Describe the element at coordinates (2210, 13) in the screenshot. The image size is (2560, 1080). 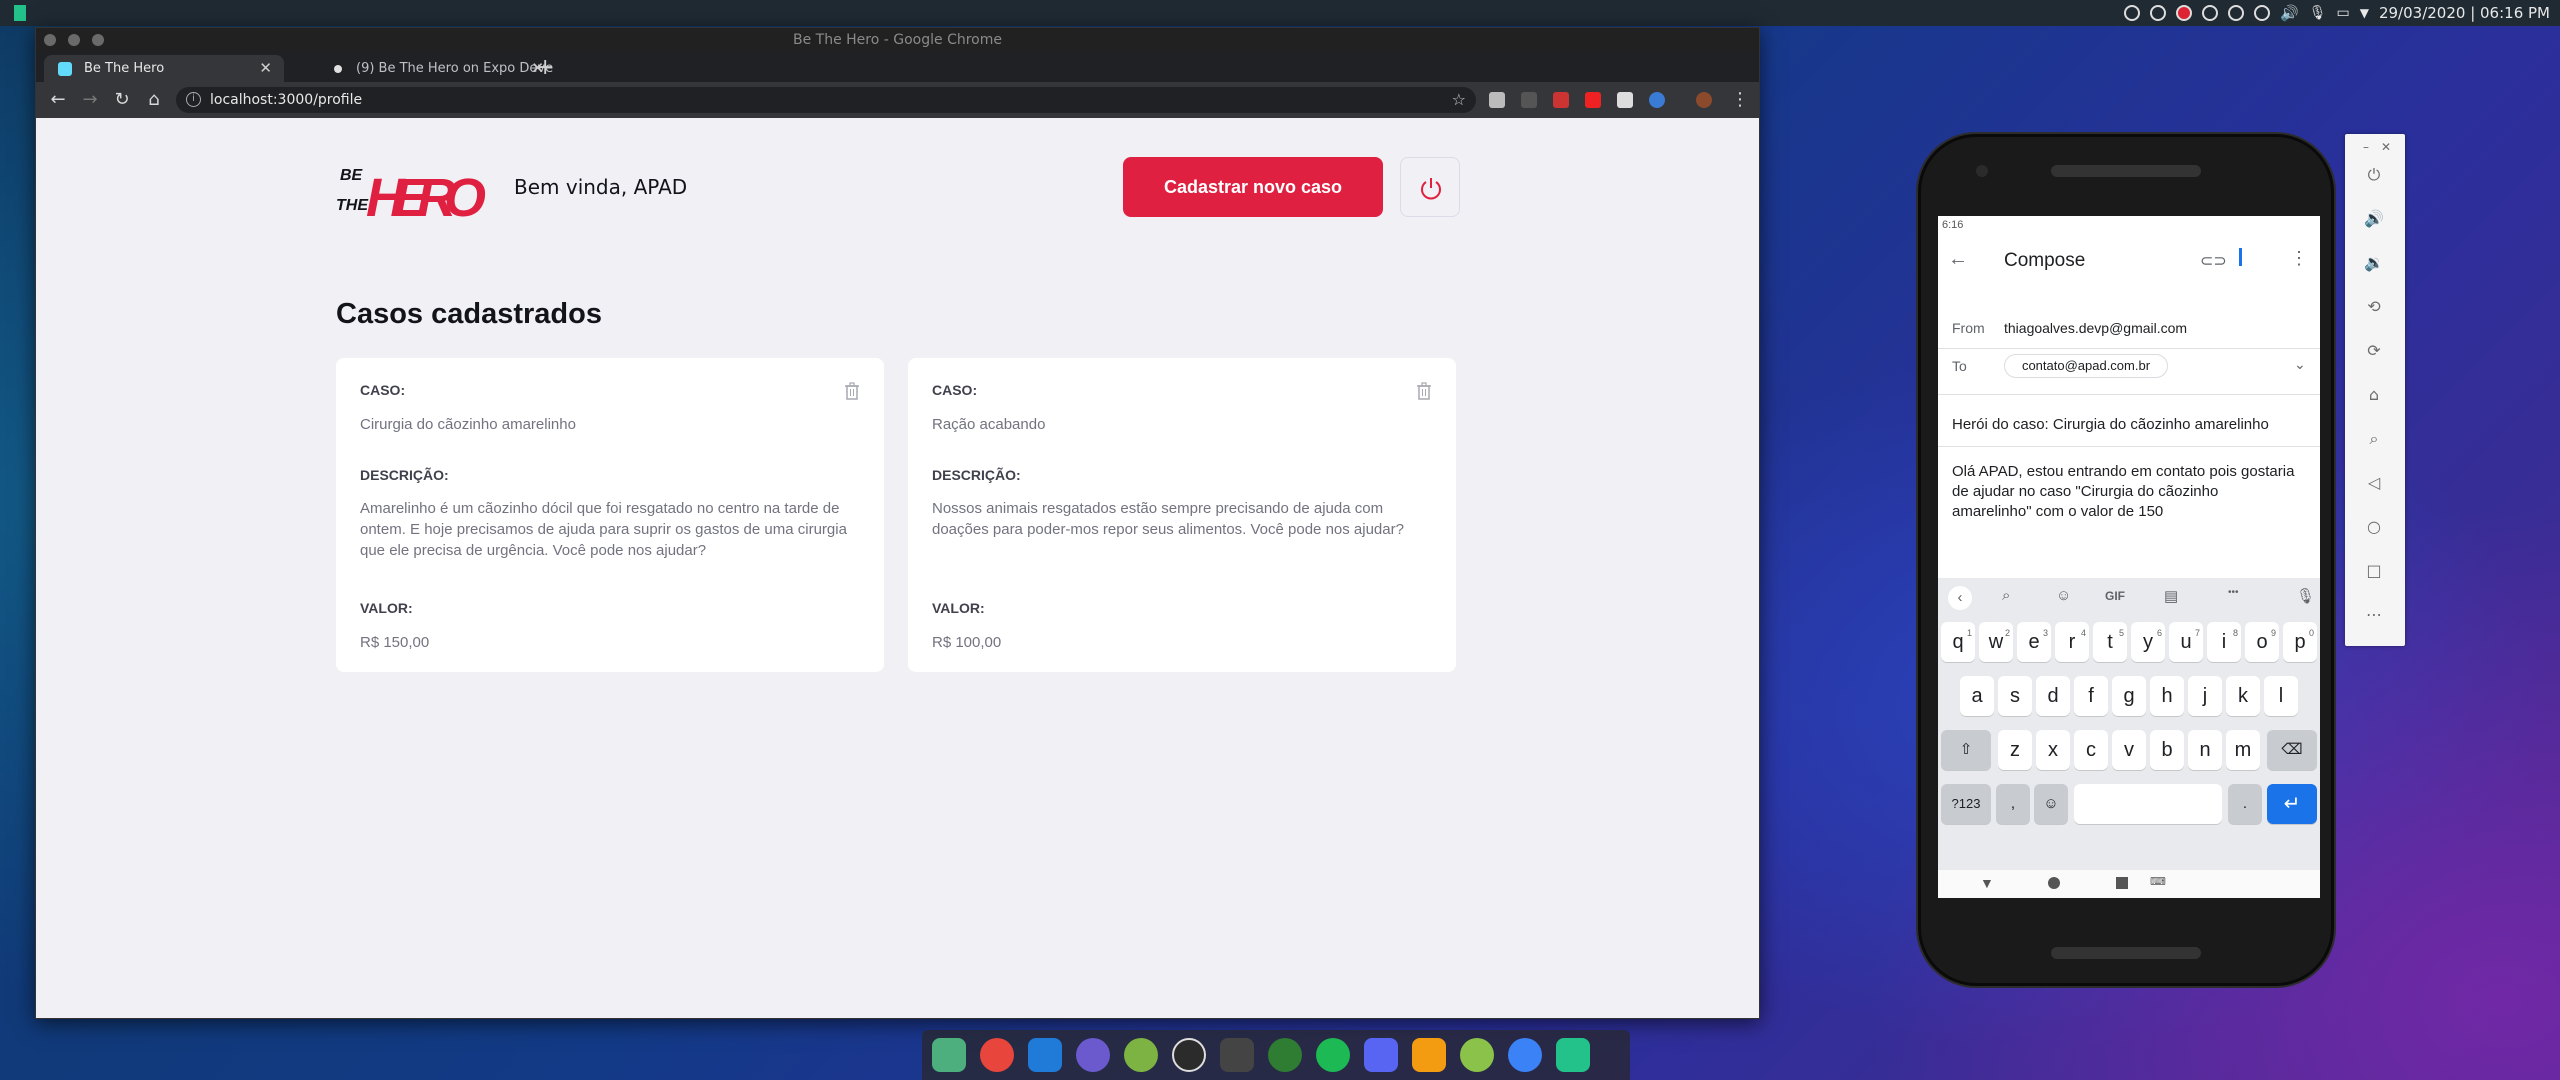
I see `steam-tray-icon` at that location.